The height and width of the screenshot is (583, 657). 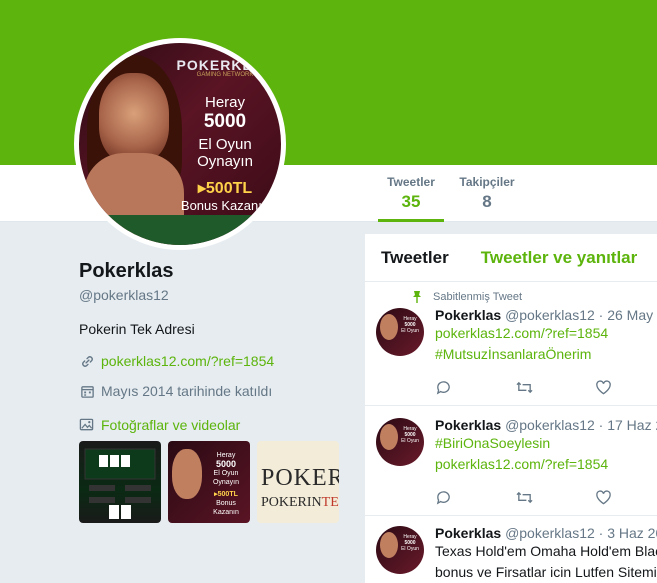 I want to click on profile-handle: @pokerklas12, so click(x=214, y=295).